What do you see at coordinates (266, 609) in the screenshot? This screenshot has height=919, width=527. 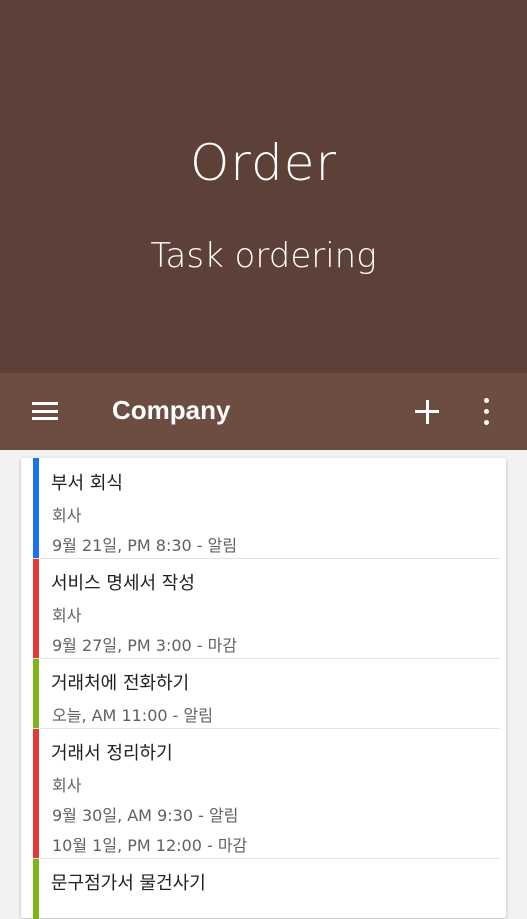 I see `task-item: 서비스 명세서 작성 회사 9월 27일, PM 3:00 - 마감` at bounding box center [266, 609].